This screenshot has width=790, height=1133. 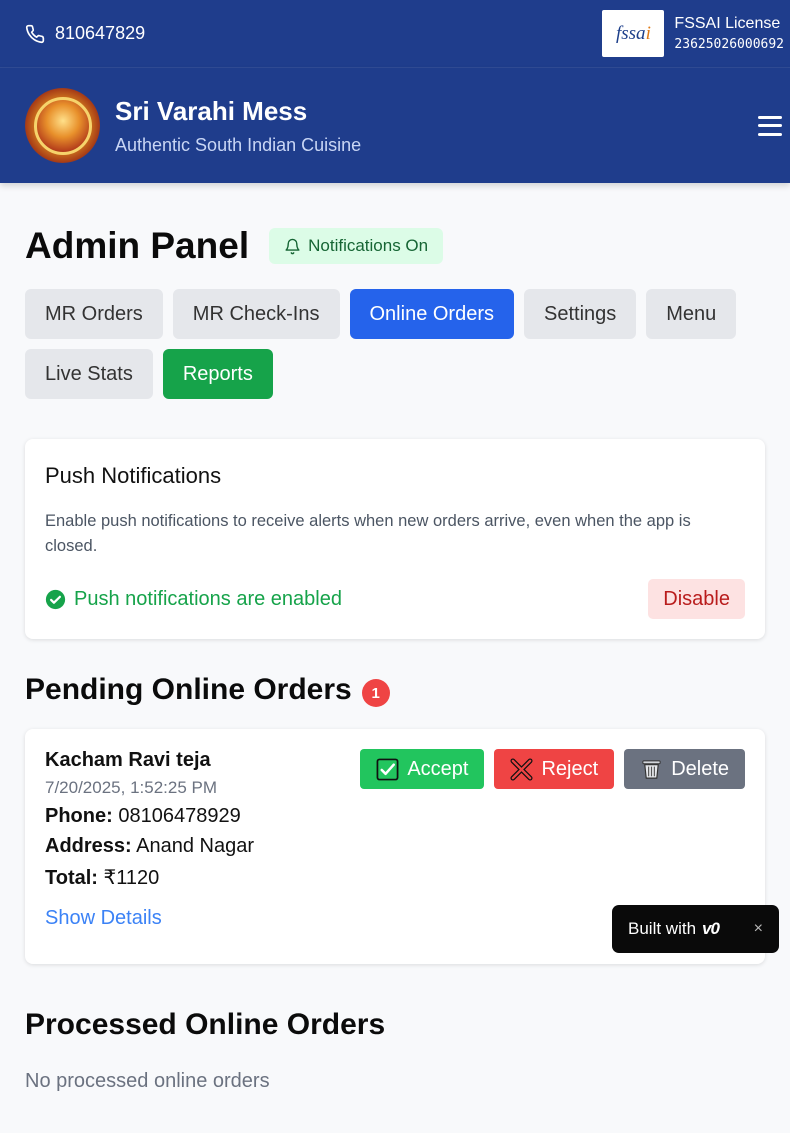 I want to click on delete-button: Delete, so click(x=684, y=769).